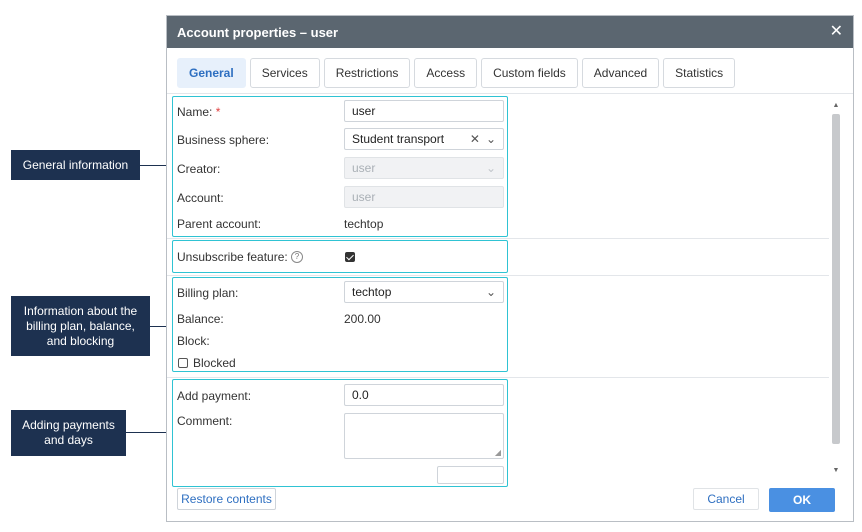 The width and height of the screenshot is (862, 532). Describe the element at coordinates (364, 168) in the screenshot. I see `creator-value: user` at that location.